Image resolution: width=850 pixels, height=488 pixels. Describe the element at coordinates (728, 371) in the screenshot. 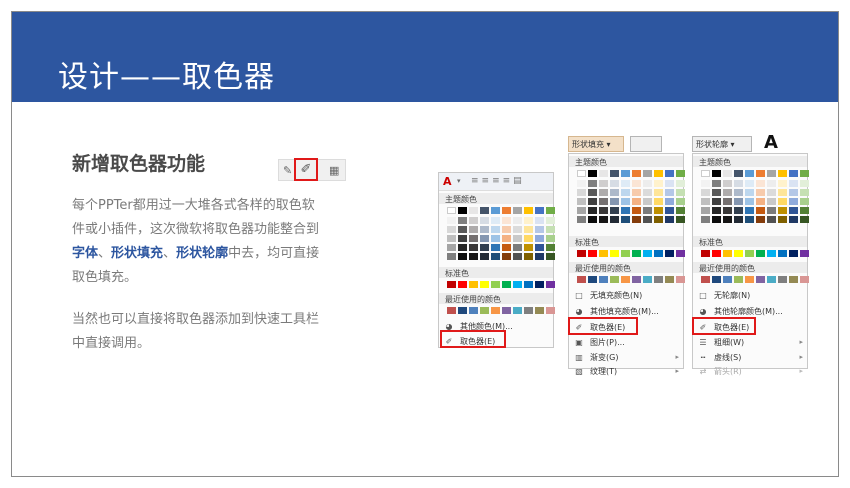

I see `arrows-label: 箭头(R)` at that location.